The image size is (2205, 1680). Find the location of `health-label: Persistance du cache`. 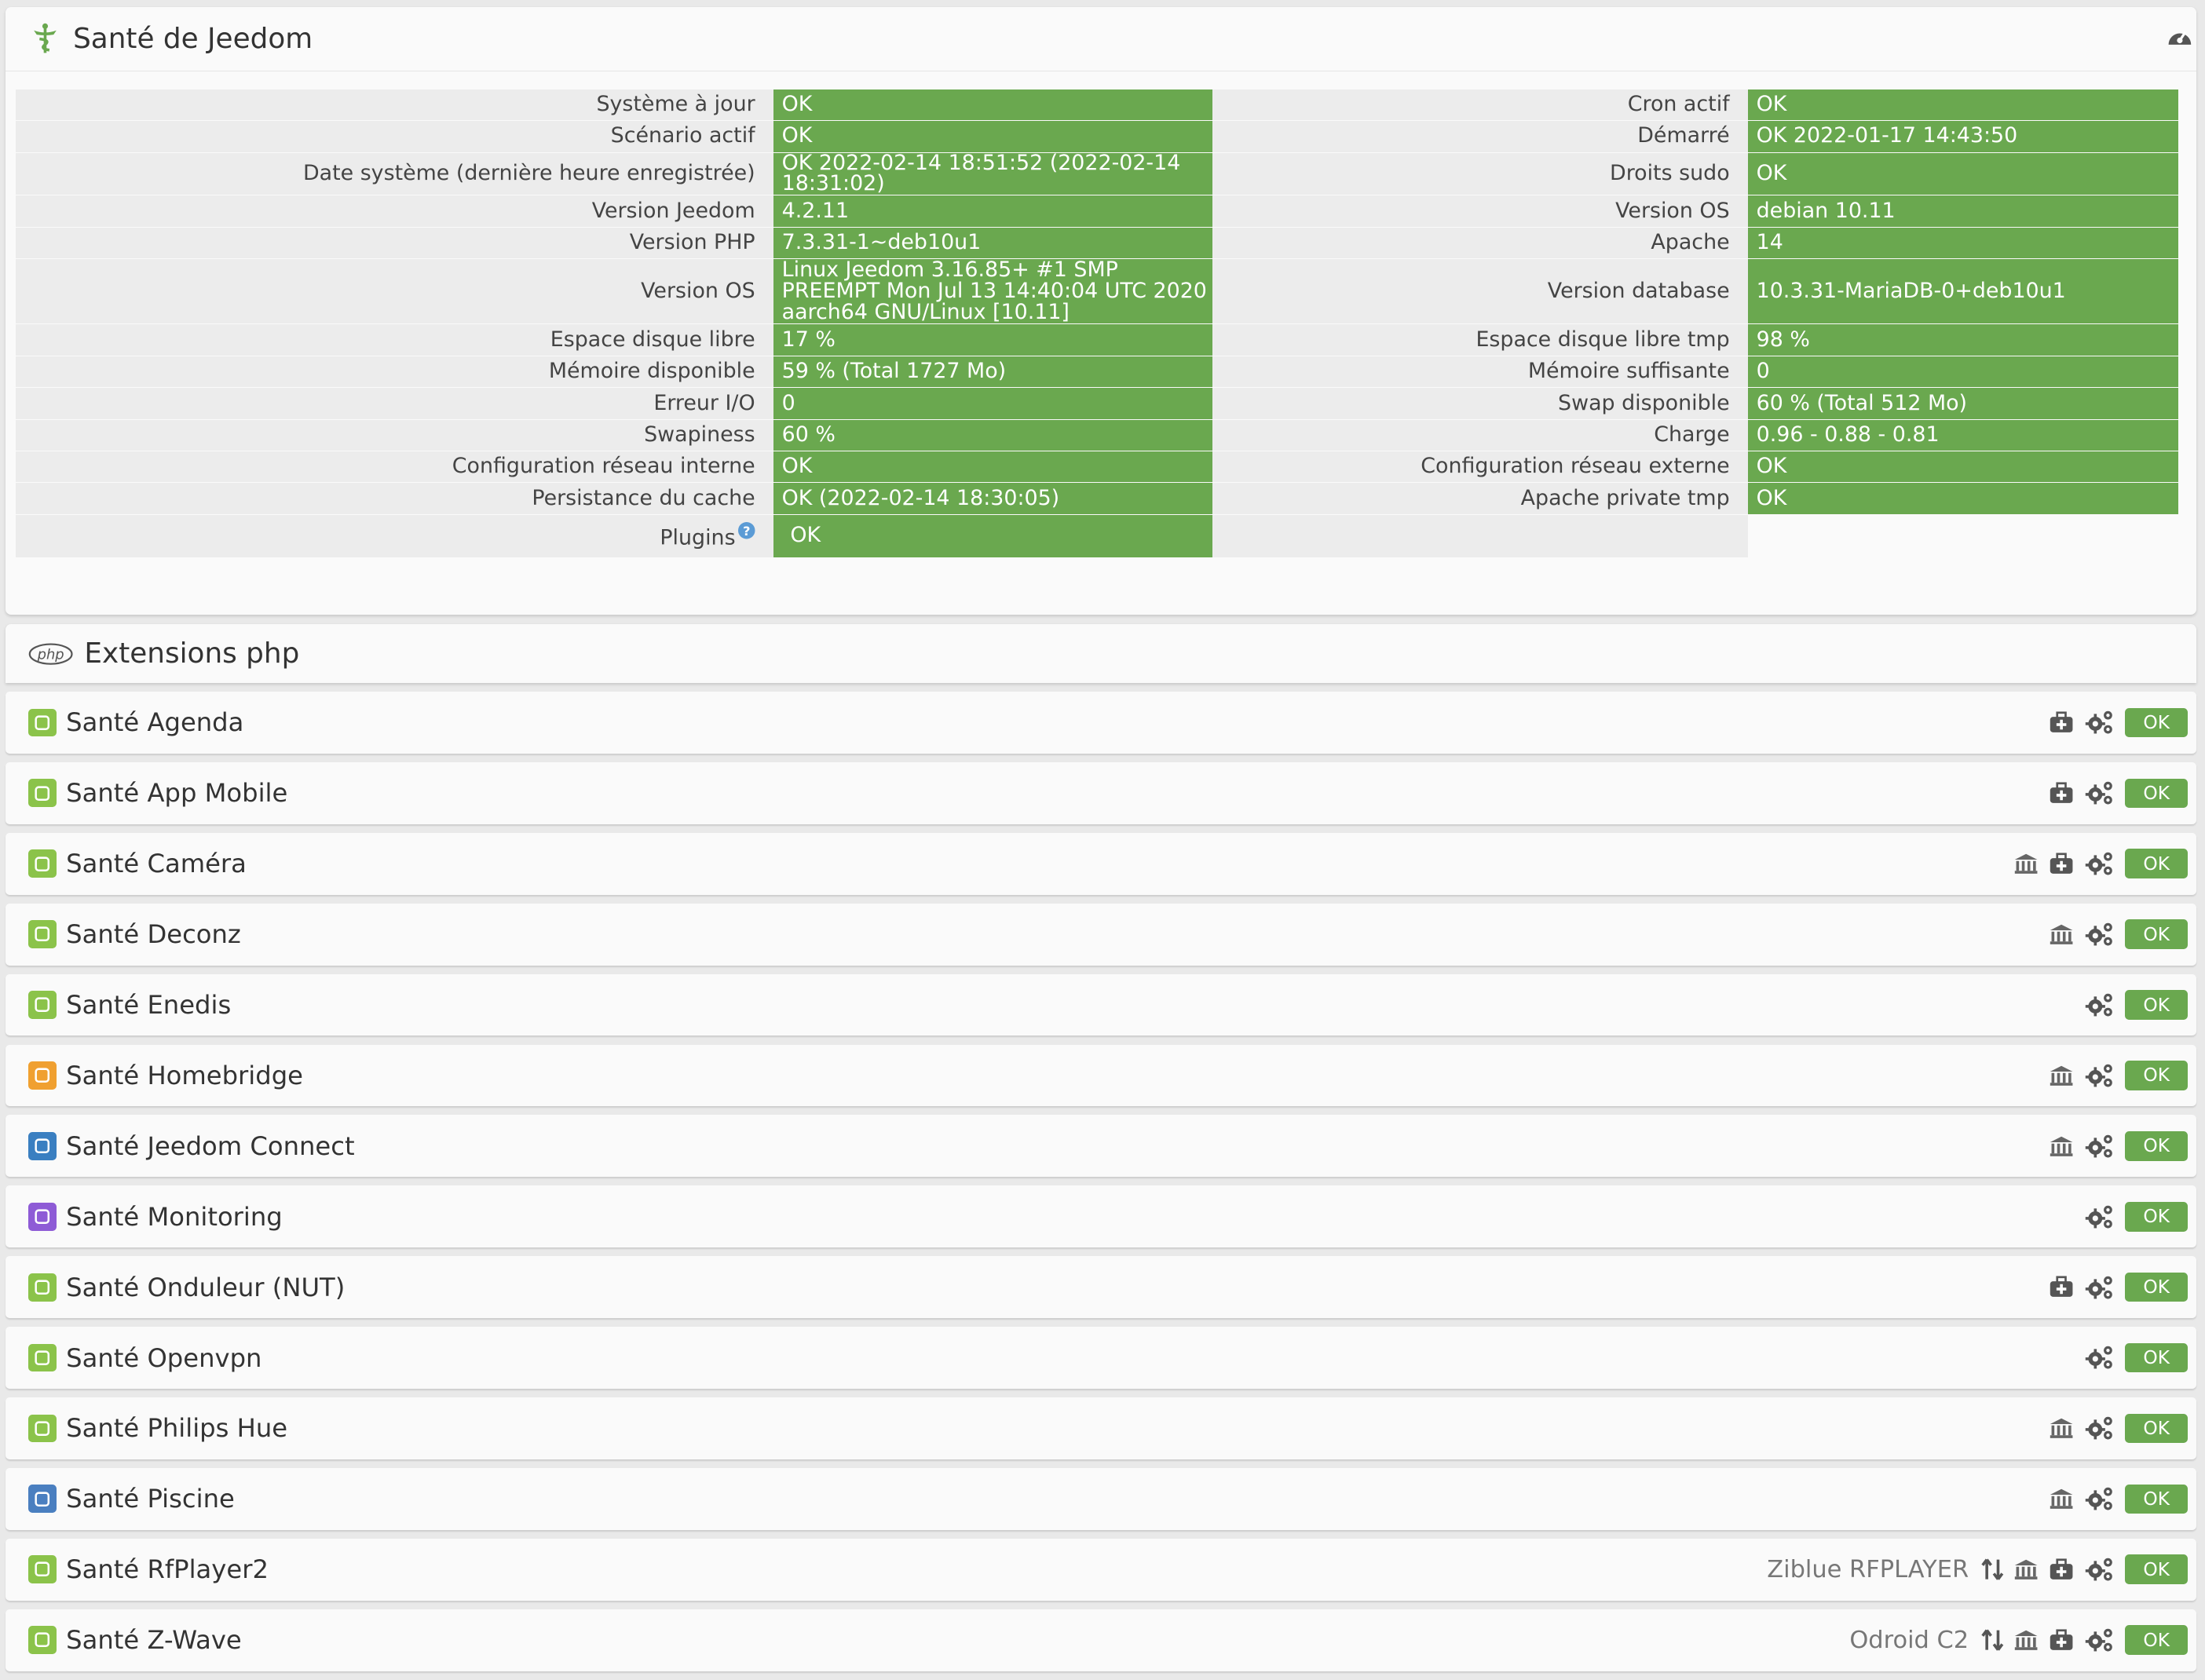

health-label: Persistance du cache is located at coordinates (394, 498).